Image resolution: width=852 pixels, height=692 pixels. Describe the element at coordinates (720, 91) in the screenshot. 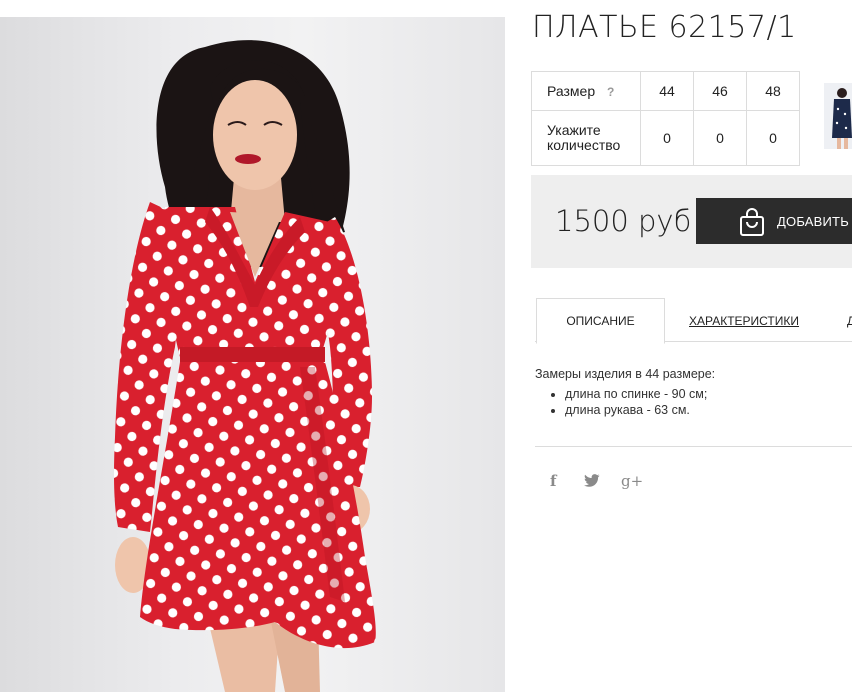

I see `size-46: 46` at that location.